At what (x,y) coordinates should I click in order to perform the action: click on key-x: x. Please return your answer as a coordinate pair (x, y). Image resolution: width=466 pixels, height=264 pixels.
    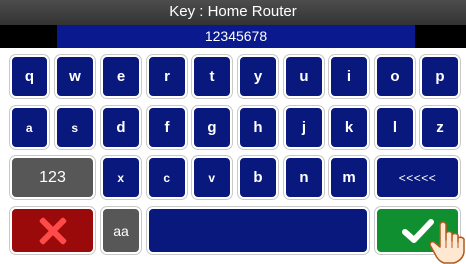
    Looking at the image, I should click on (121, 177).